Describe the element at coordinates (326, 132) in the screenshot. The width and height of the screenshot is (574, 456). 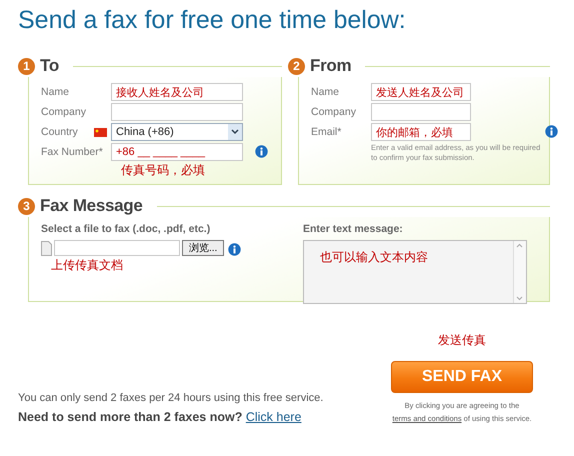
I see `field-label: Email*` at that location.